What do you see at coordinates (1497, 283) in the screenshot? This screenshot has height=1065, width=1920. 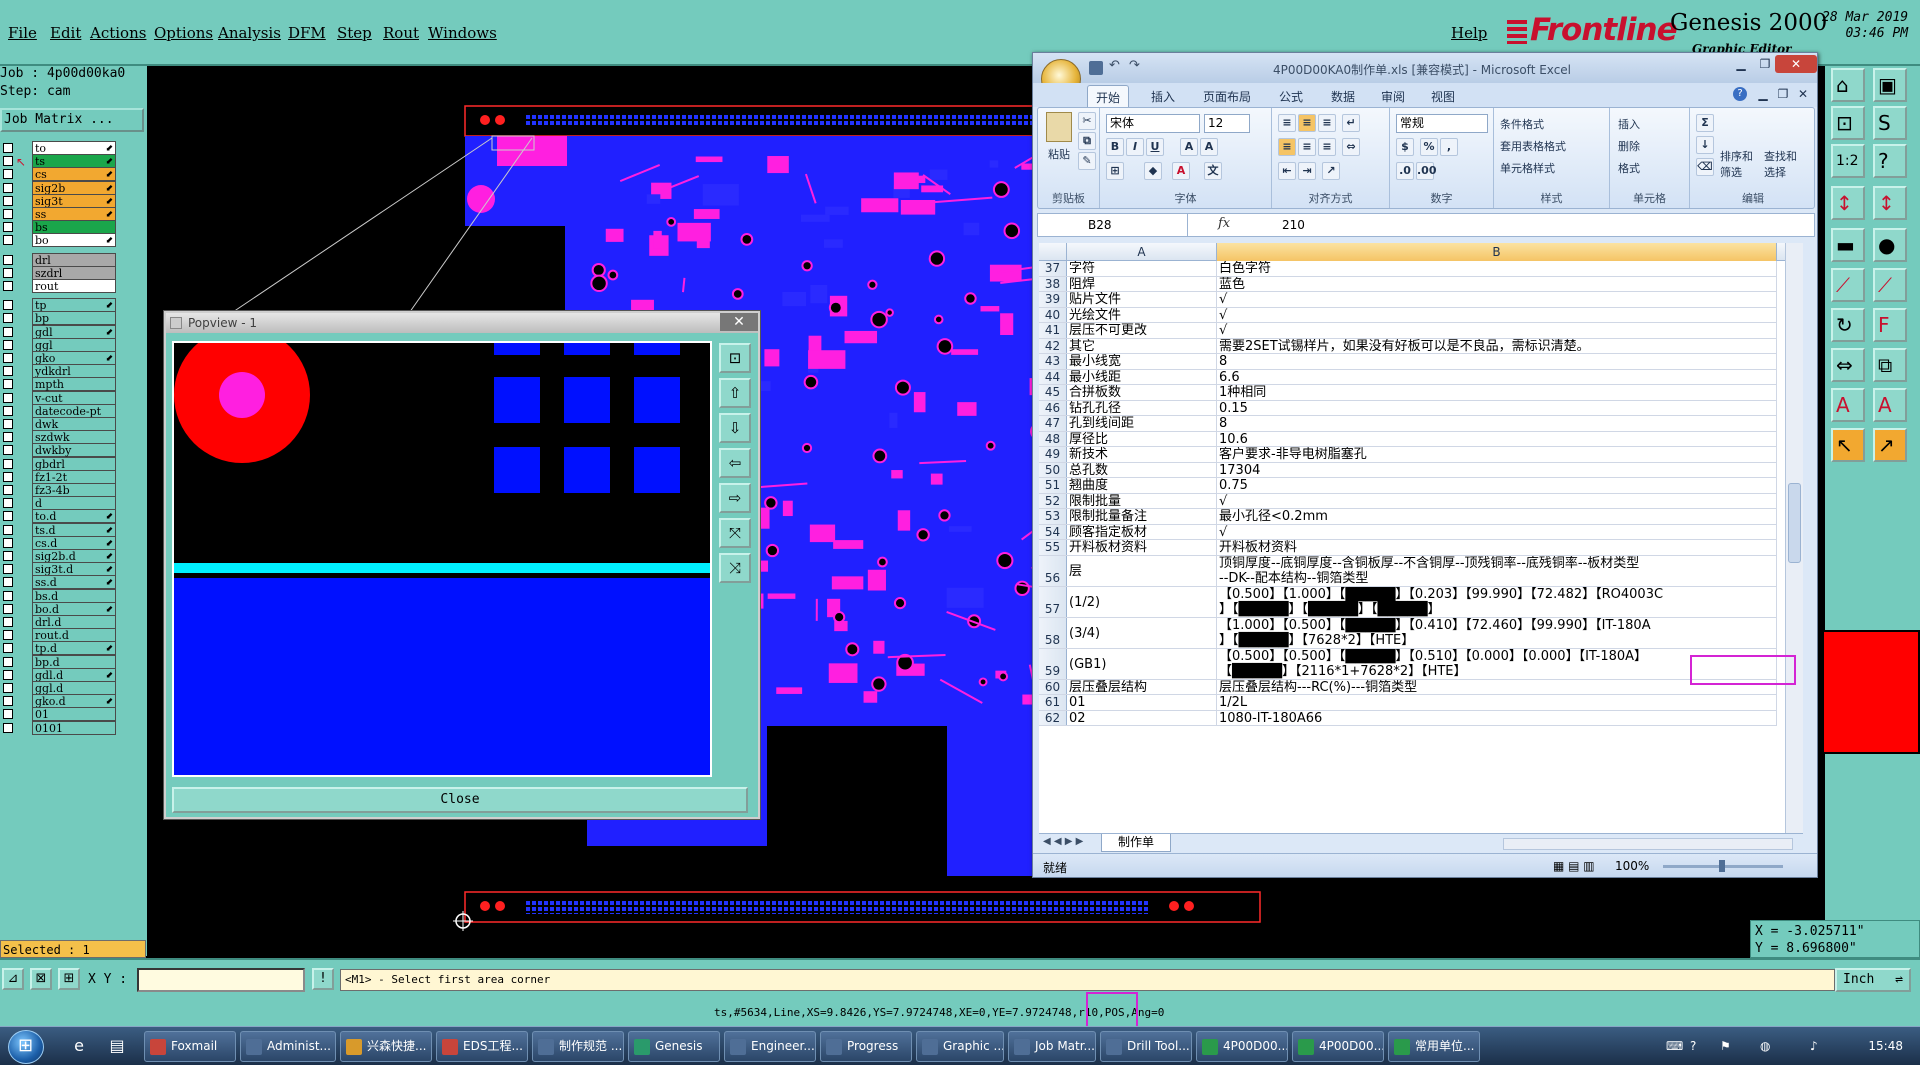 I see `cell-b: 蓝色` at bounding box center [1497, 283].